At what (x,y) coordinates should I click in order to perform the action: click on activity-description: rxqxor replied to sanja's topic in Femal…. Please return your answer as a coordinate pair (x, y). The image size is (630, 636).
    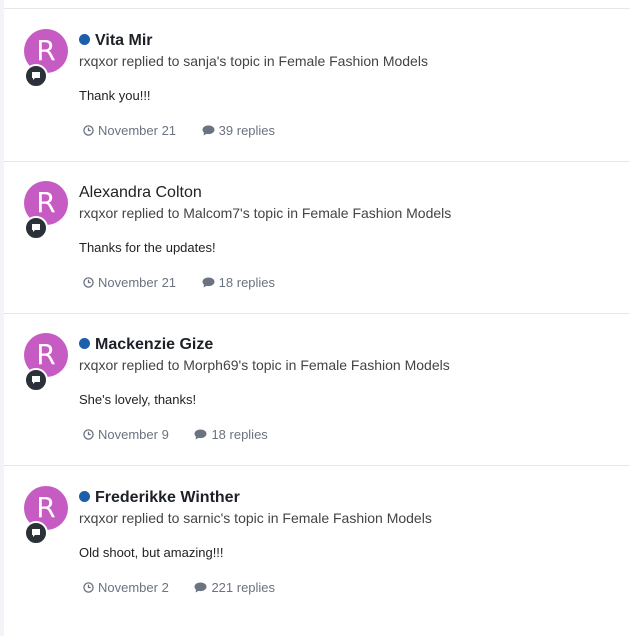
    Looking at the image, I should click on (253, 61).